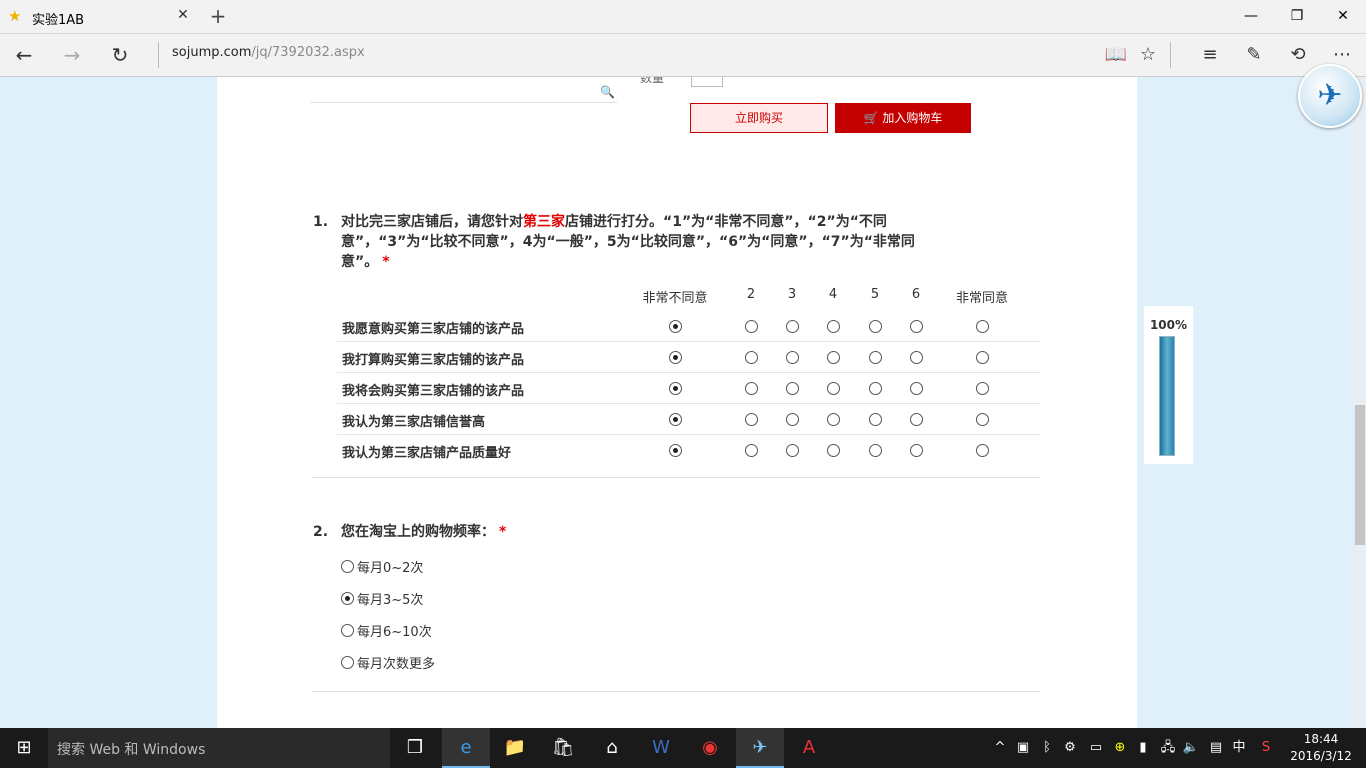 This screenshot has width=1366, height=768. What do you see at coordinates (183, 15) in the screenshot?
I see `close-tab-icon: ✕` at bounding box center [183, 15].